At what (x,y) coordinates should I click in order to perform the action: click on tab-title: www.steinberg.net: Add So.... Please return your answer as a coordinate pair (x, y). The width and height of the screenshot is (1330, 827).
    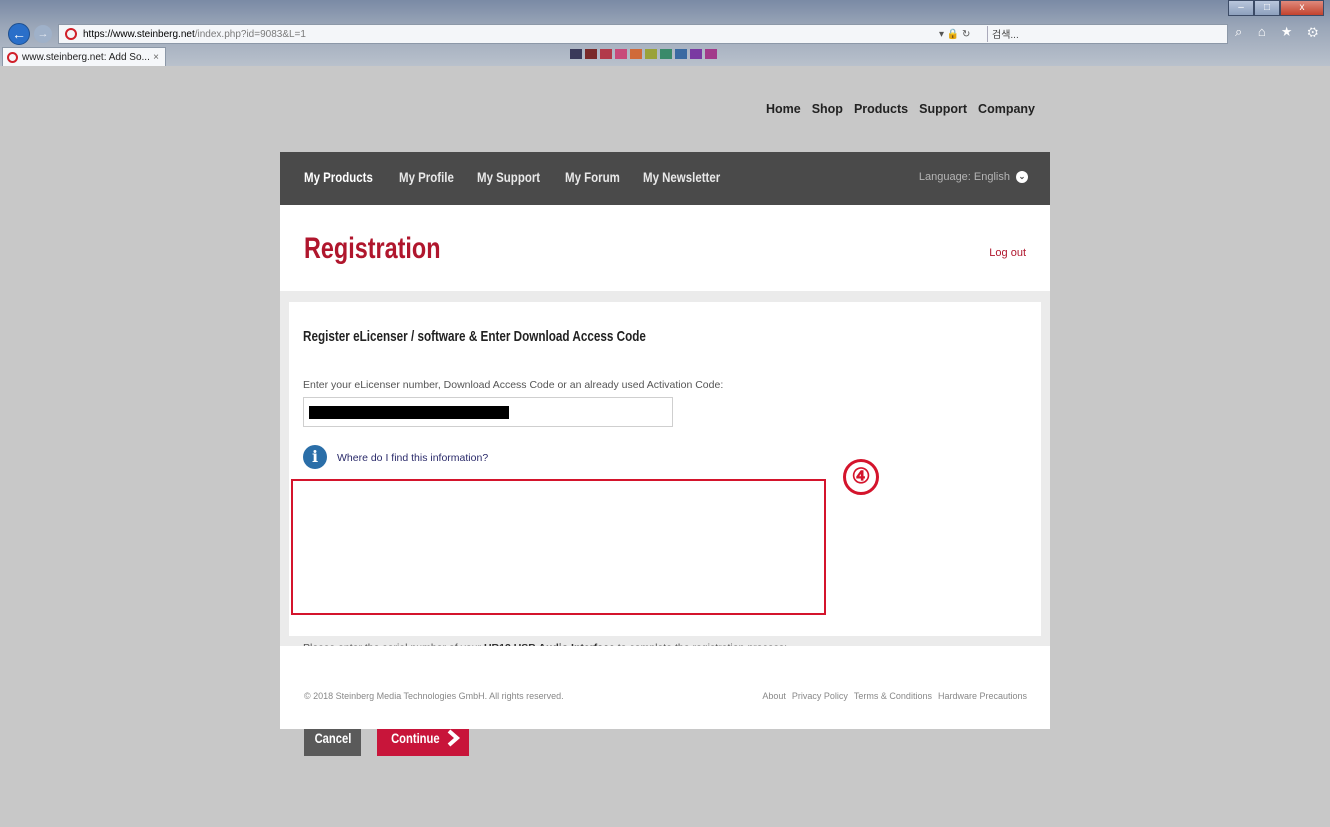
    Looking at the image, I should click on (86, 57).